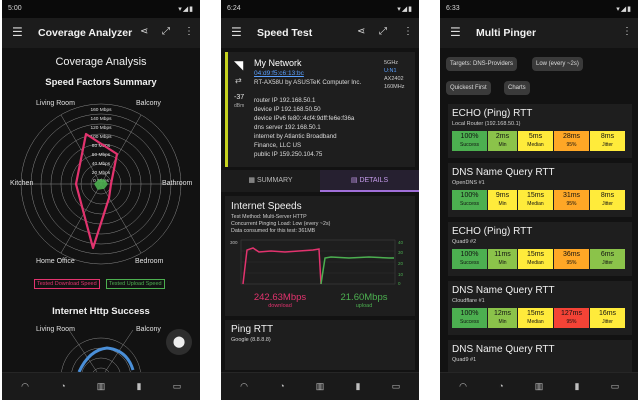 The image size is (640, 400). I want to click on y-right-label: 0, so click(399, 283).